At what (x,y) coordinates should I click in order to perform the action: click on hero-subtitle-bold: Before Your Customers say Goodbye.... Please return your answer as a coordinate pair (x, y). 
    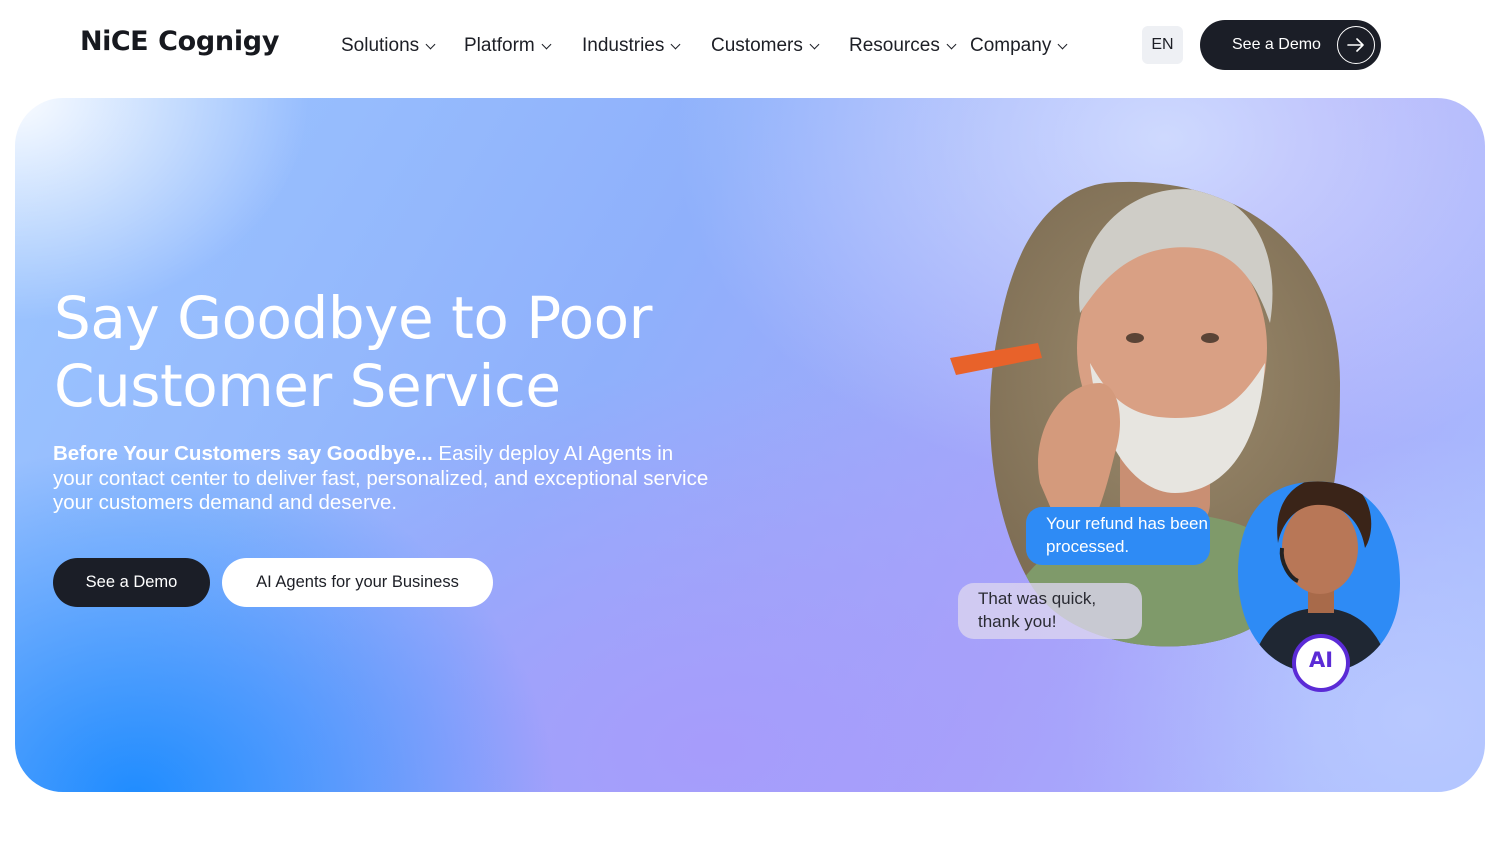
    Looking at the image, I should click on (243, 453).